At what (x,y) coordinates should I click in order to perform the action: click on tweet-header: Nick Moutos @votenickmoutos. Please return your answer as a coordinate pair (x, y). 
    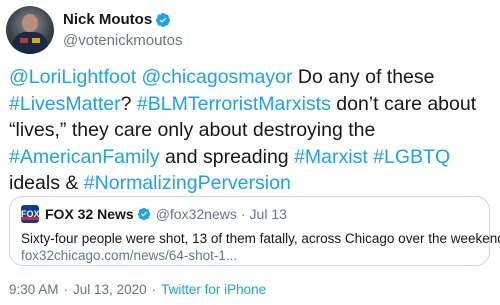
    Looking at the image, I should click on (94, 30).